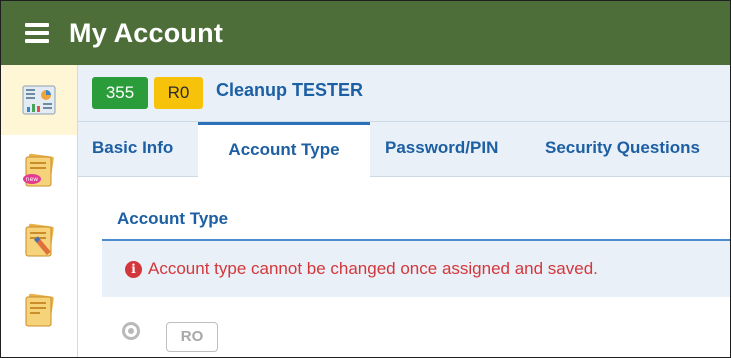 The width and height of the screenshot is (731, 358). I want to click on tab-account-type: Account Type, so click(284, 149).